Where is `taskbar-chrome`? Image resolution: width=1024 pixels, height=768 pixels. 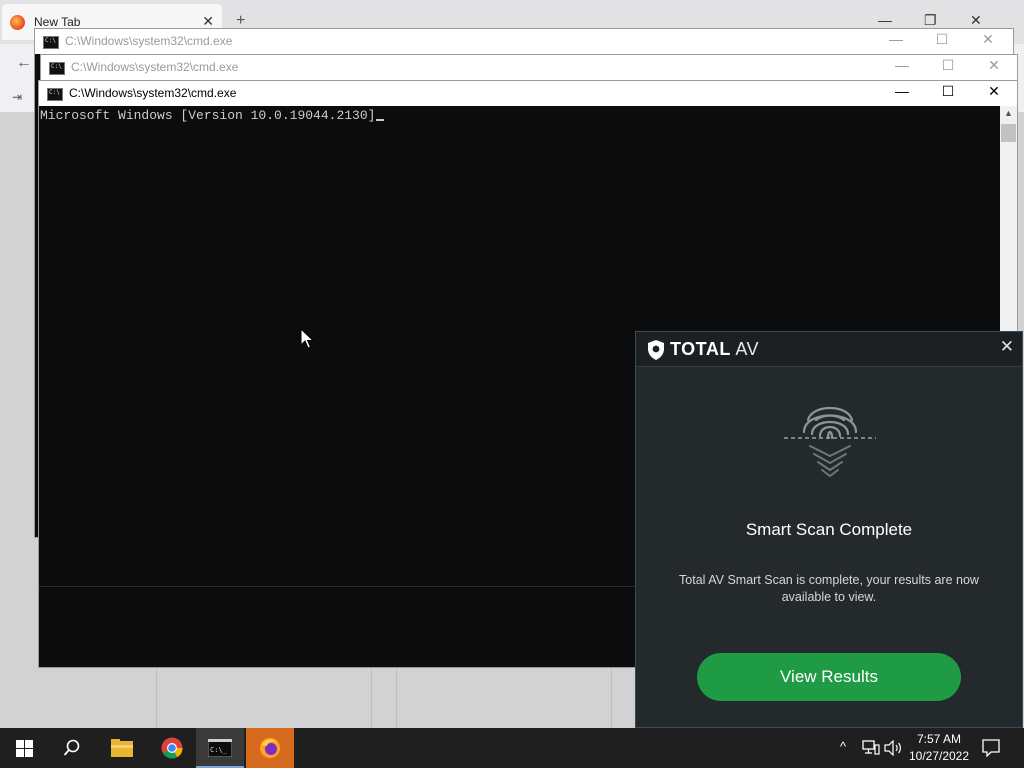 taskbar-chrome is located at coordinates (172, 748).